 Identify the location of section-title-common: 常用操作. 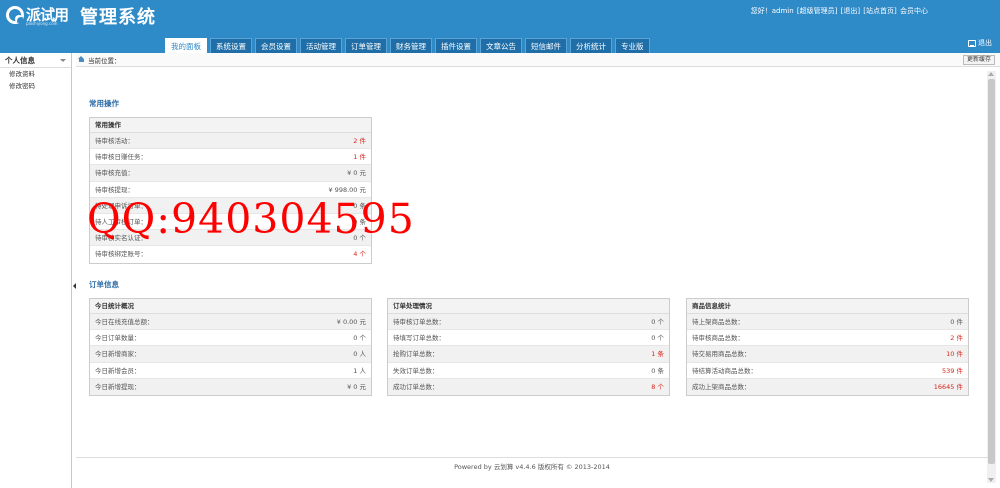
(104, 103).